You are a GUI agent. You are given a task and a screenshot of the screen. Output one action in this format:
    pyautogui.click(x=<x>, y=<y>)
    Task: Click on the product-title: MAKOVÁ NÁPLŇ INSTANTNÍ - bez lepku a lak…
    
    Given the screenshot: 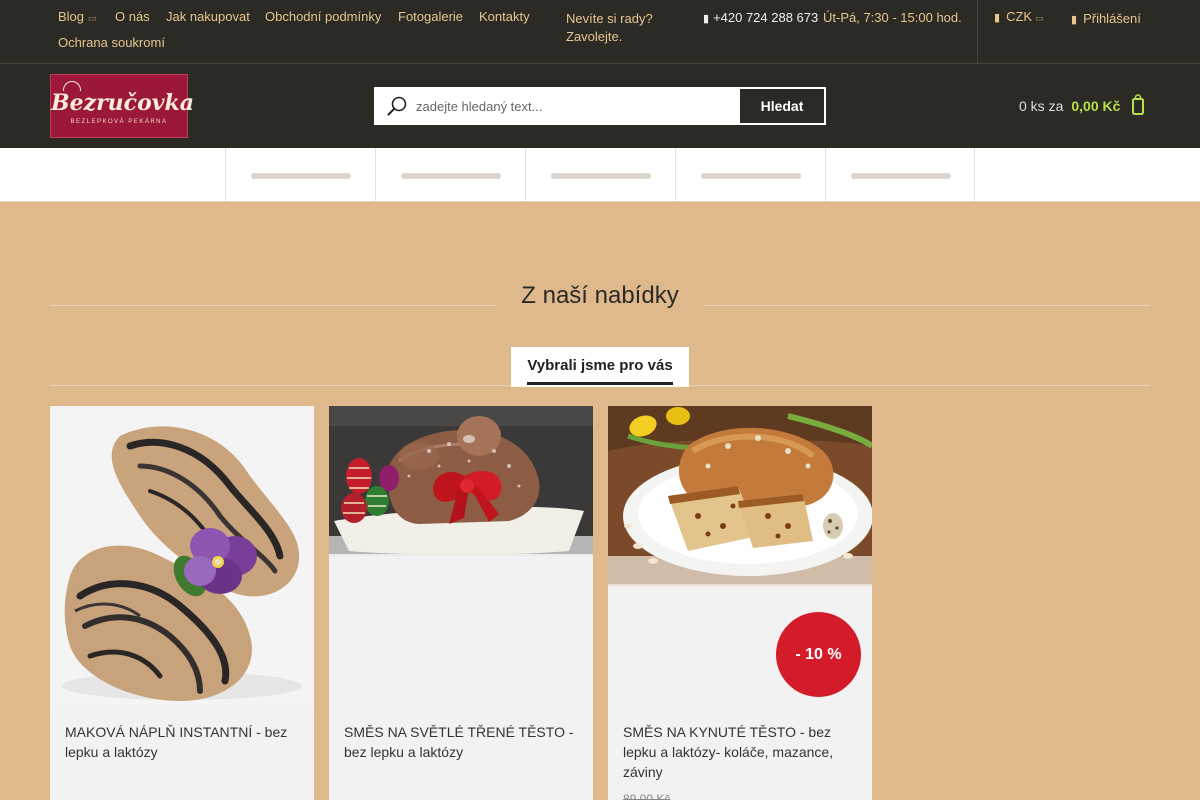 What is the action you would take?
    pyautogui.click(x=185, y=742)
    